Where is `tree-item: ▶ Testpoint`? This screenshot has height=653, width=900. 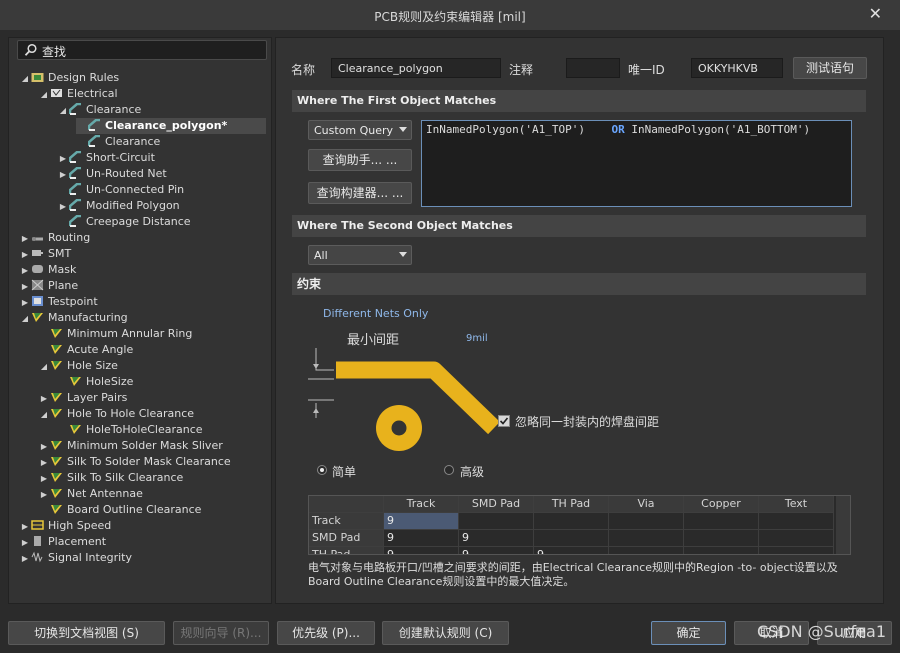
tree-item: ▶ Testpoint is located at coordinates (58, 302).